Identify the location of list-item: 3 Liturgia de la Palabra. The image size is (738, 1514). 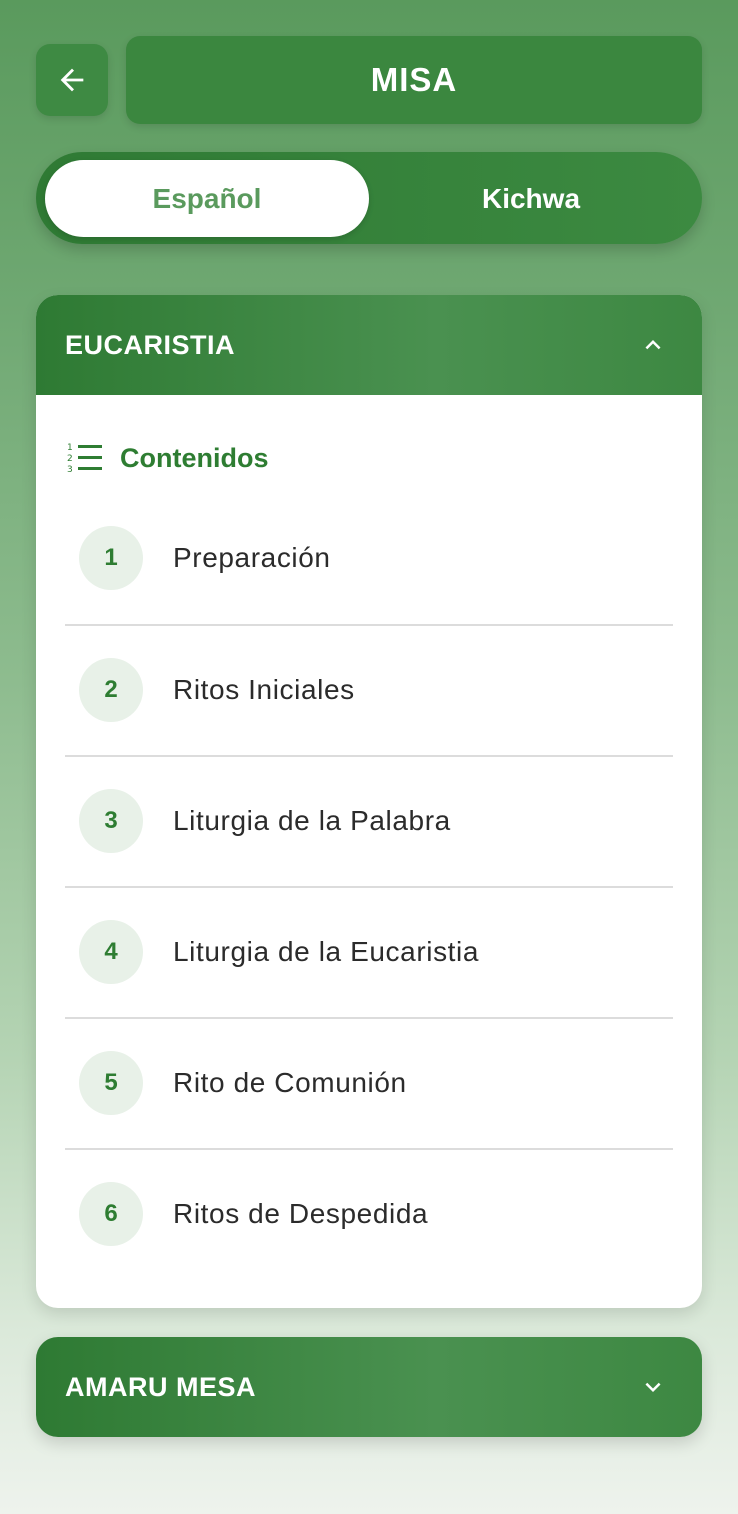
(369, 821).